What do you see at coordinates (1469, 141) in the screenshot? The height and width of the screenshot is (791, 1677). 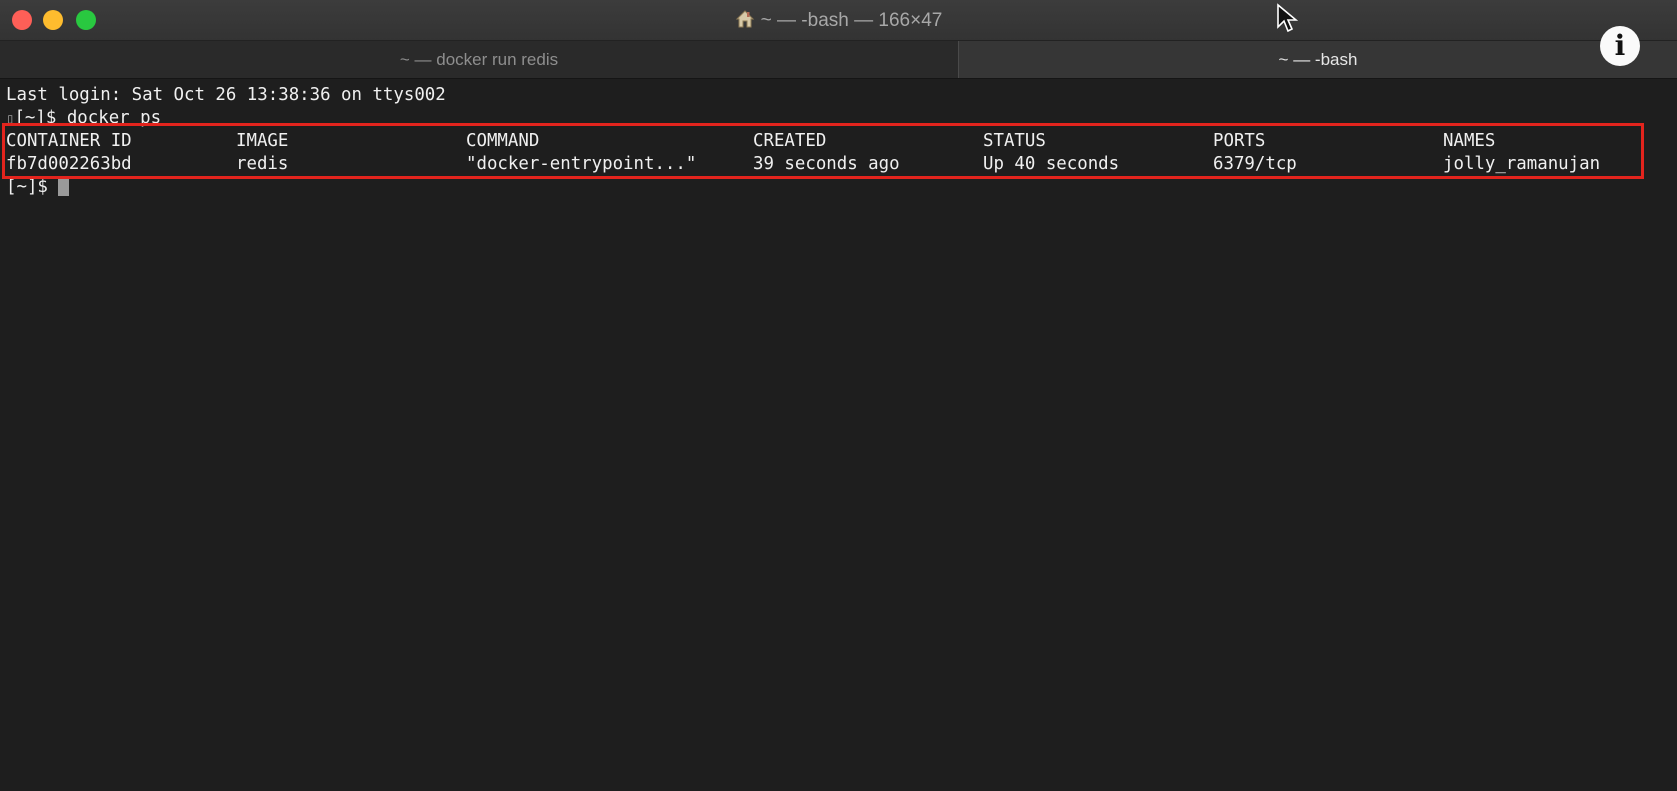 I see `header-names: NAMES` at bounding box center [1469, 141].